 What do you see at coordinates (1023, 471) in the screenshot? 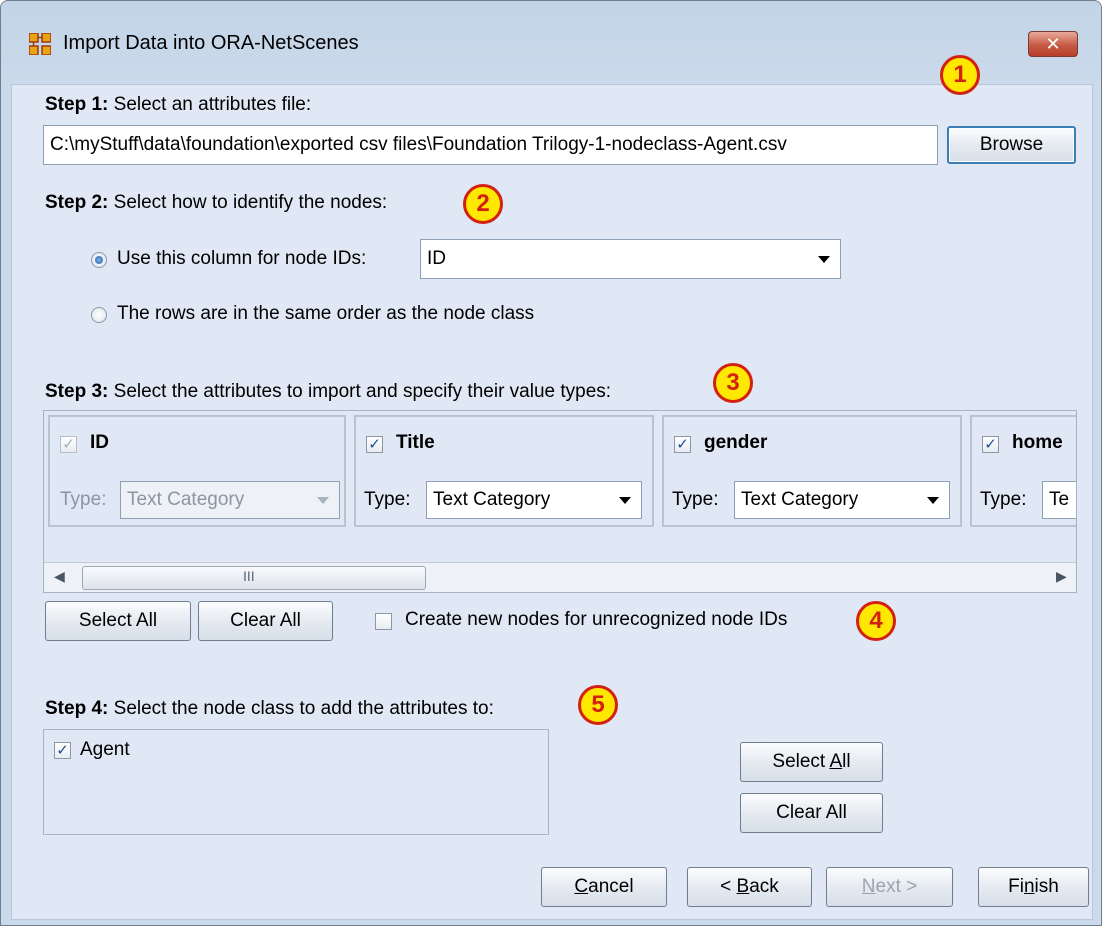
I see `attribute-card: ✓ home Type: Te` at bounding box center [1023, 471].